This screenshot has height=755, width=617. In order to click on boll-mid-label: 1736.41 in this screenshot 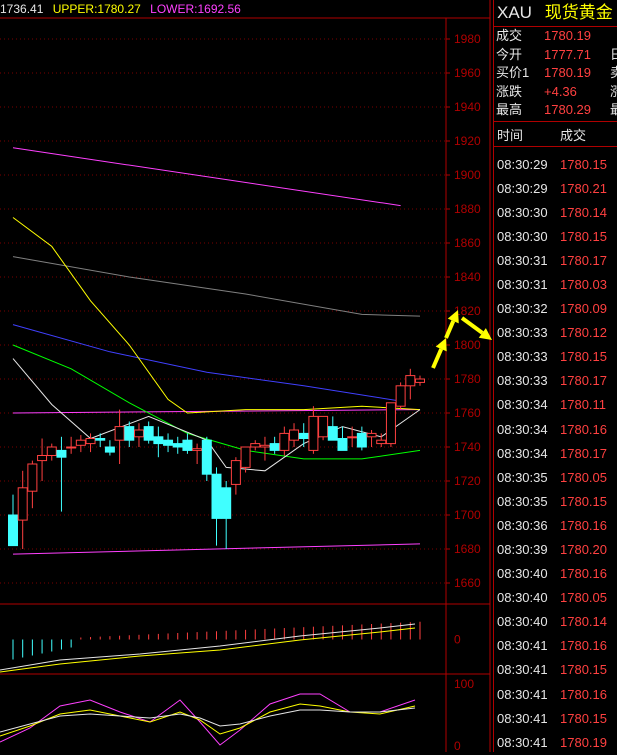, I will do `click(22, 9)`.